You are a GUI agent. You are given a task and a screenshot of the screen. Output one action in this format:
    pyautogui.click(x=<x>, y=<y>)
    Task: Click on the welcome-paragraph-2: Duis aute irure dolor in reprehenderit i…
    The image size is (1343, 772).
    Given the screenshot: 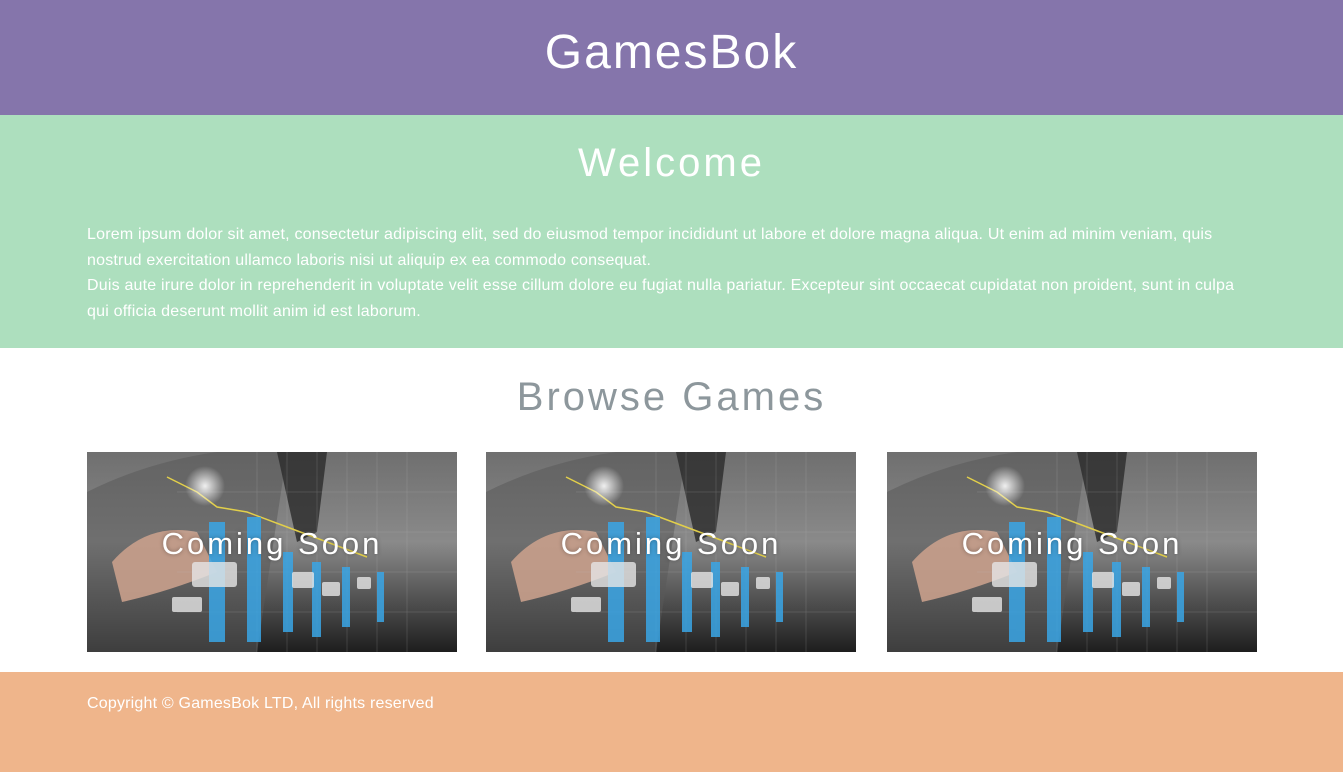 What is the action you would take?
    pyautogui.click(x=661, y=298)
    